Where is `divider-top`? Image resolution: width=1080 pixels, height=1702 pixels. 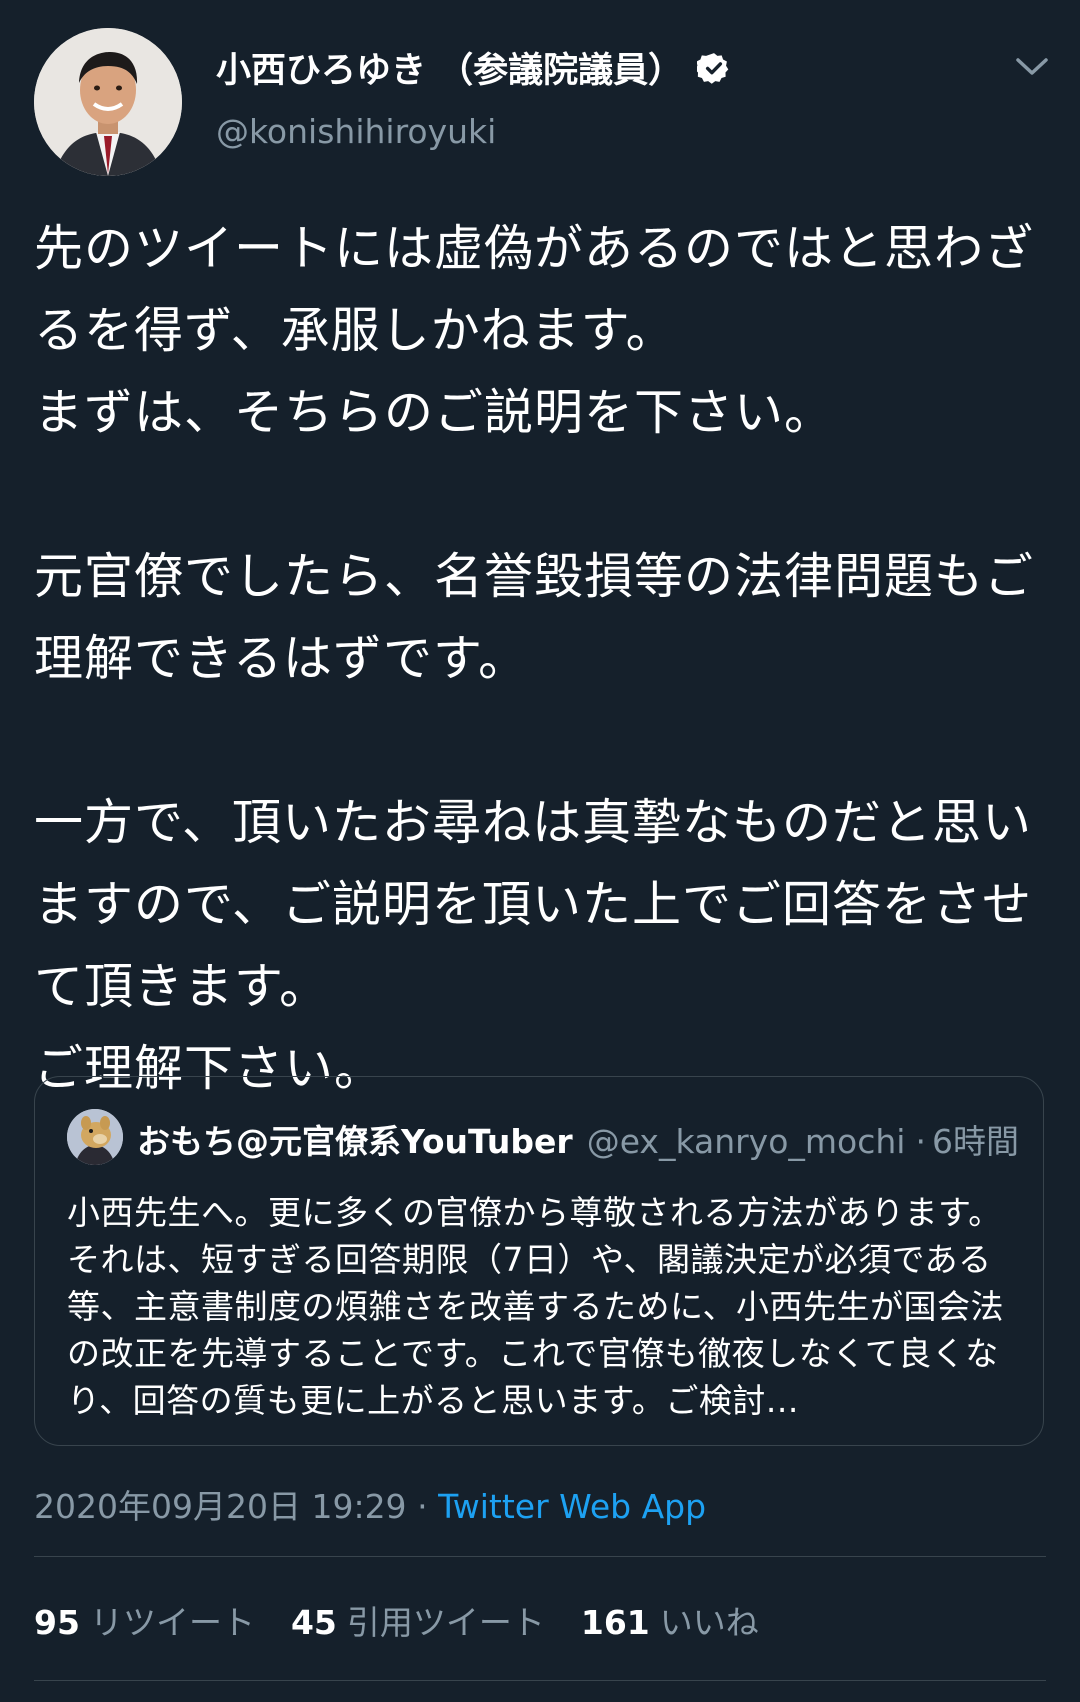 divider-top is located at coordinates (540, 1556).